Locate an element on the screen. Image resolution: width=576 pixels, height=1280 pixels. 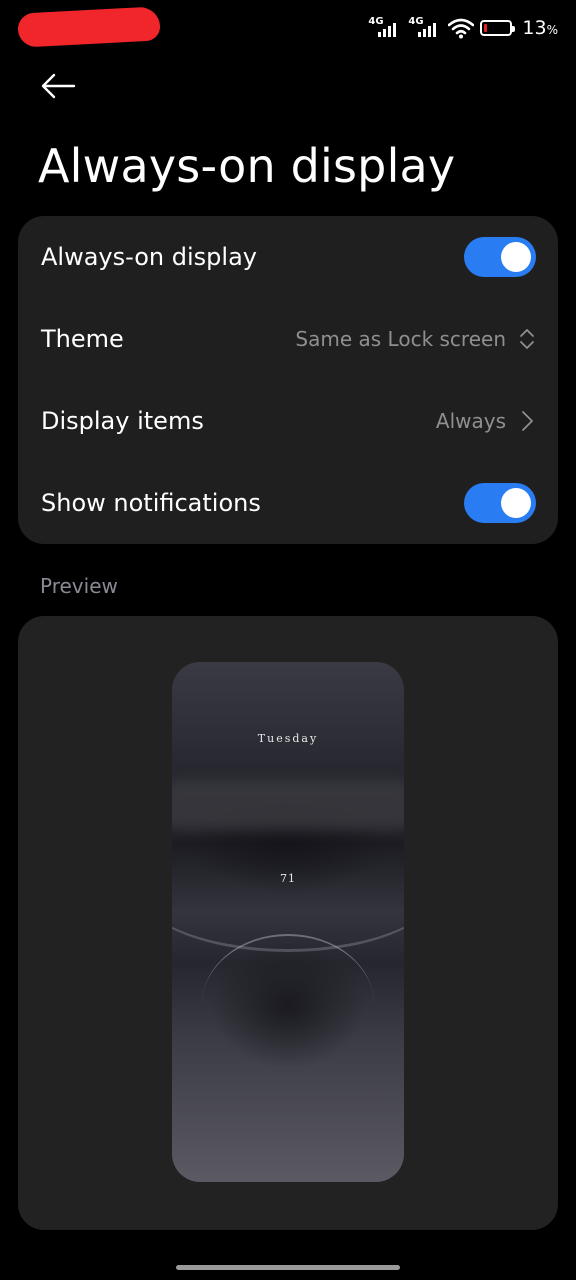
notifications-row: Show notifications is located at coordinates (288, 503).